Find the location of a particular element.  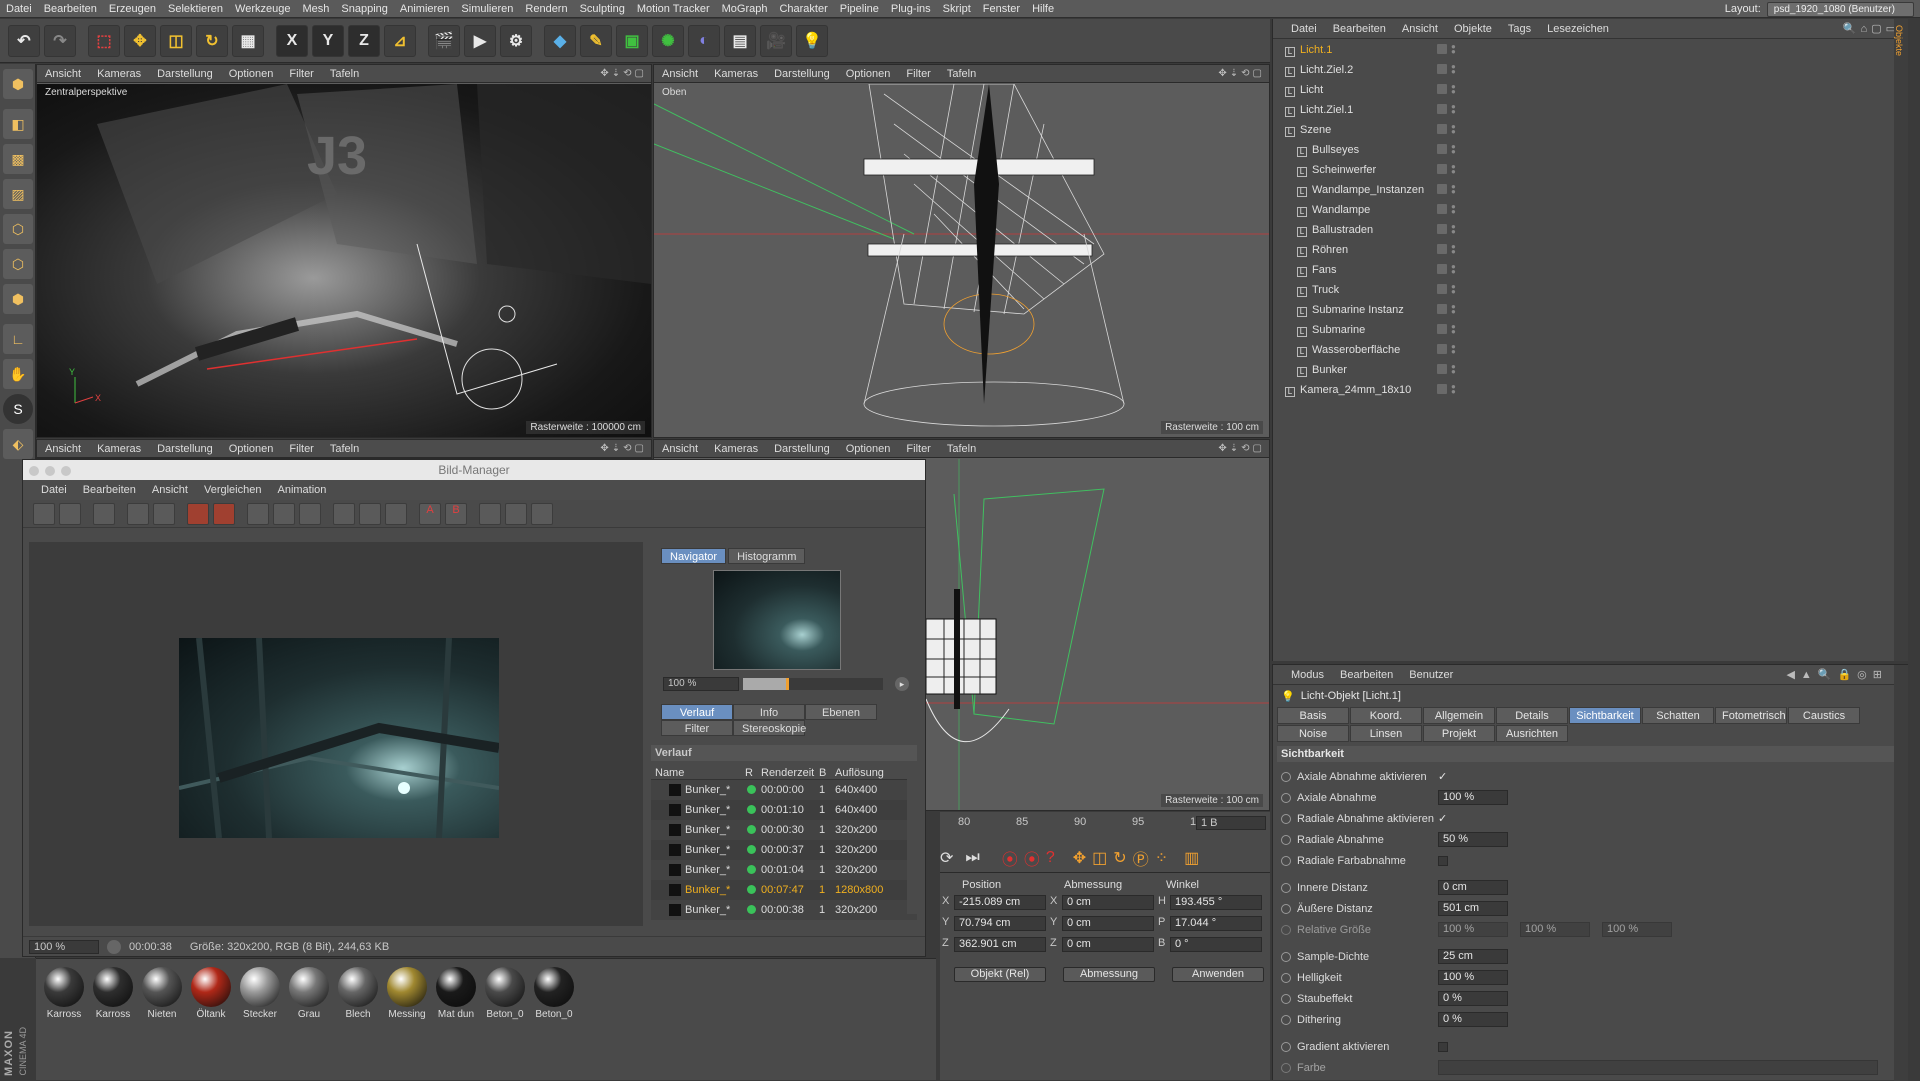

object-row: L Wasseroberfläche ● ● is located at coordinates (1590, 351).